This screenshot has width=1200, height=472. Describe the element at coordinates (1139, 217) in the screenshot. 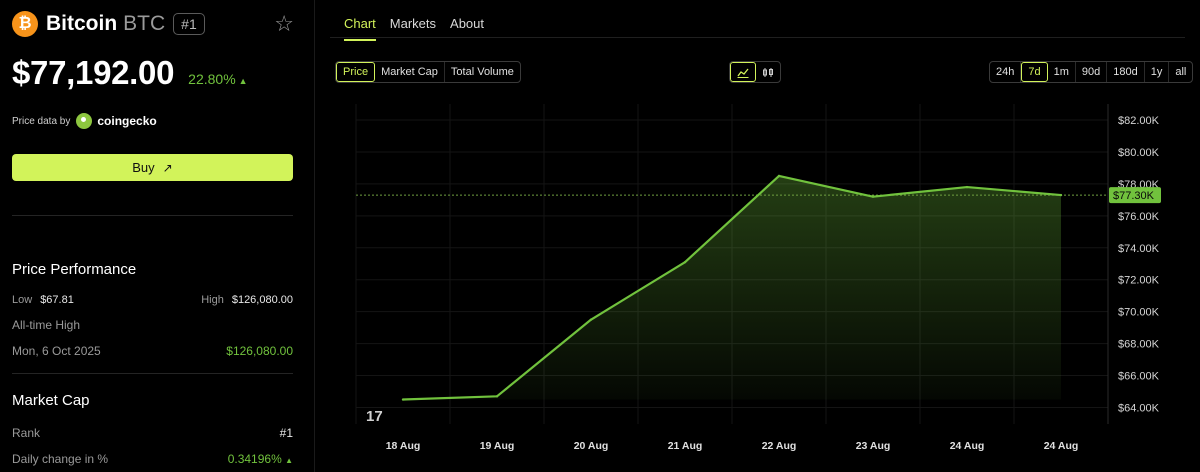

I see `y-tick-label: $76.00K` at that location.